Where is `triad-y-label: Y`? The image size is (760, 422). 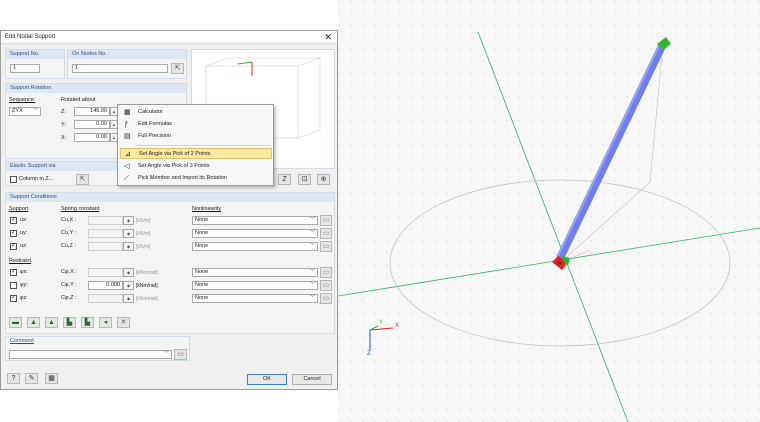 triad-y-label: Y is located at coordinates (381, 323).